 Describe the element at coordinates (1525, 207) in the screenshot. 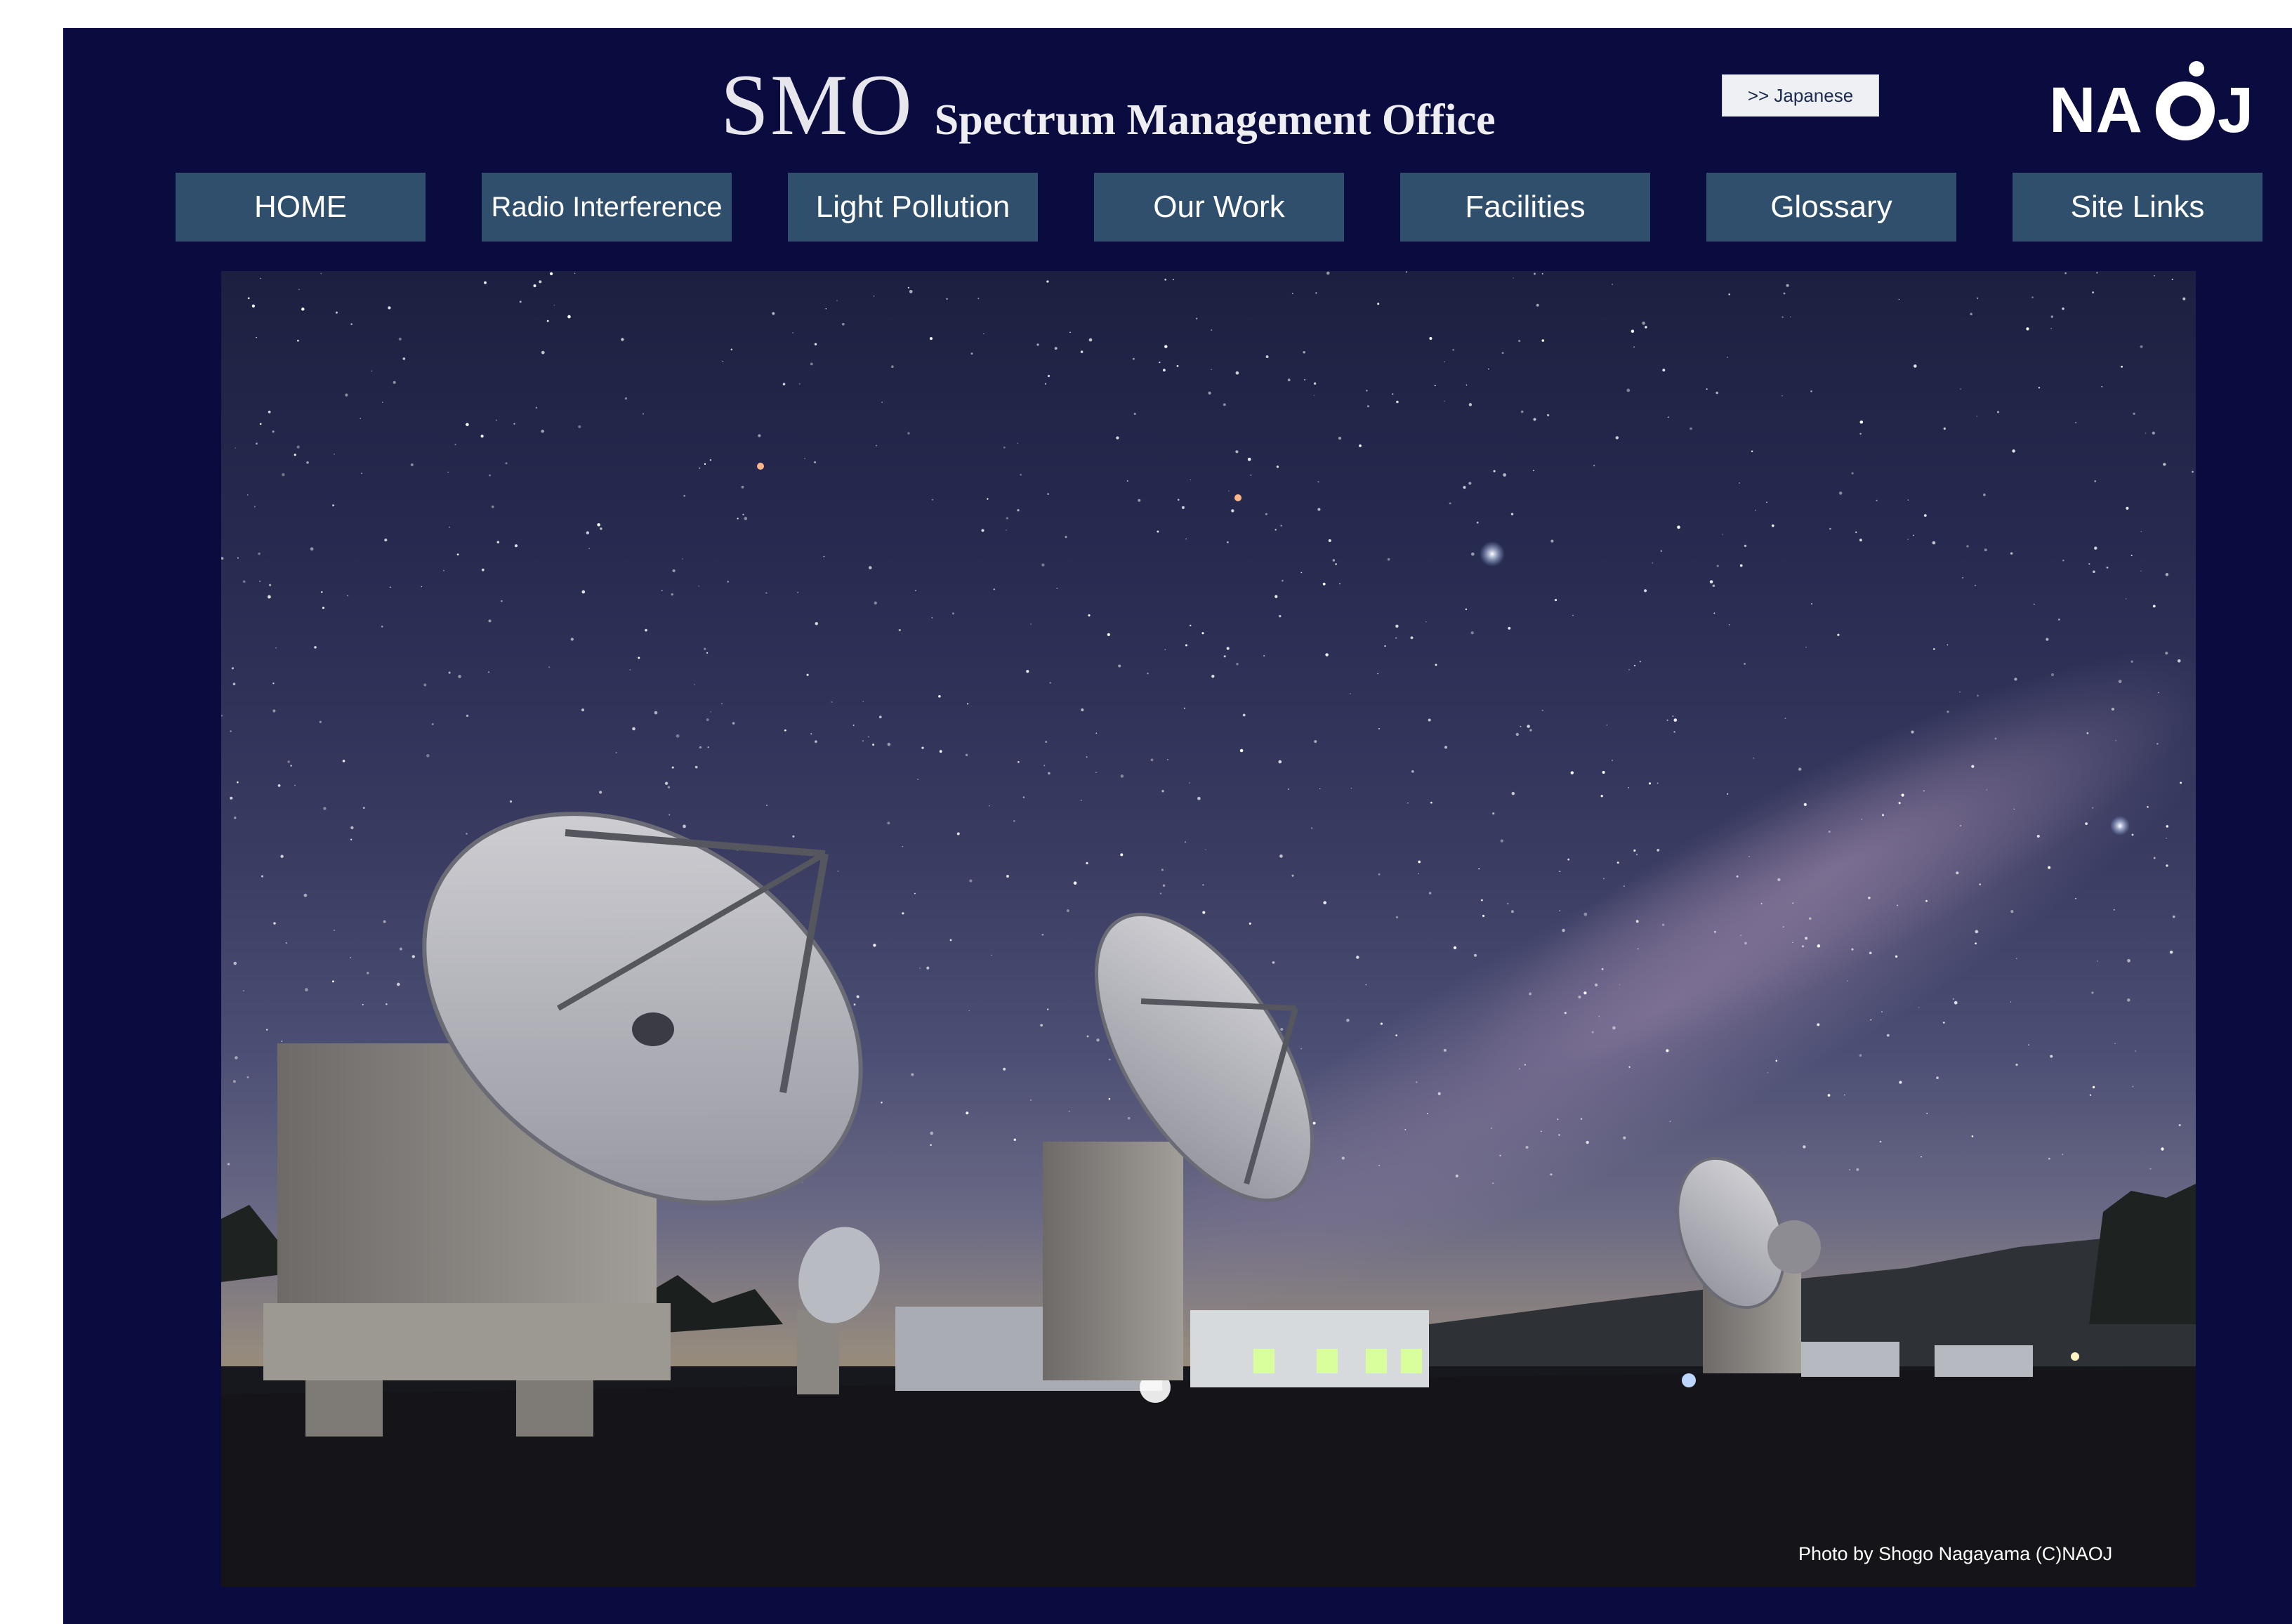

I see `nav-item-facilities: Facilities` at that location.